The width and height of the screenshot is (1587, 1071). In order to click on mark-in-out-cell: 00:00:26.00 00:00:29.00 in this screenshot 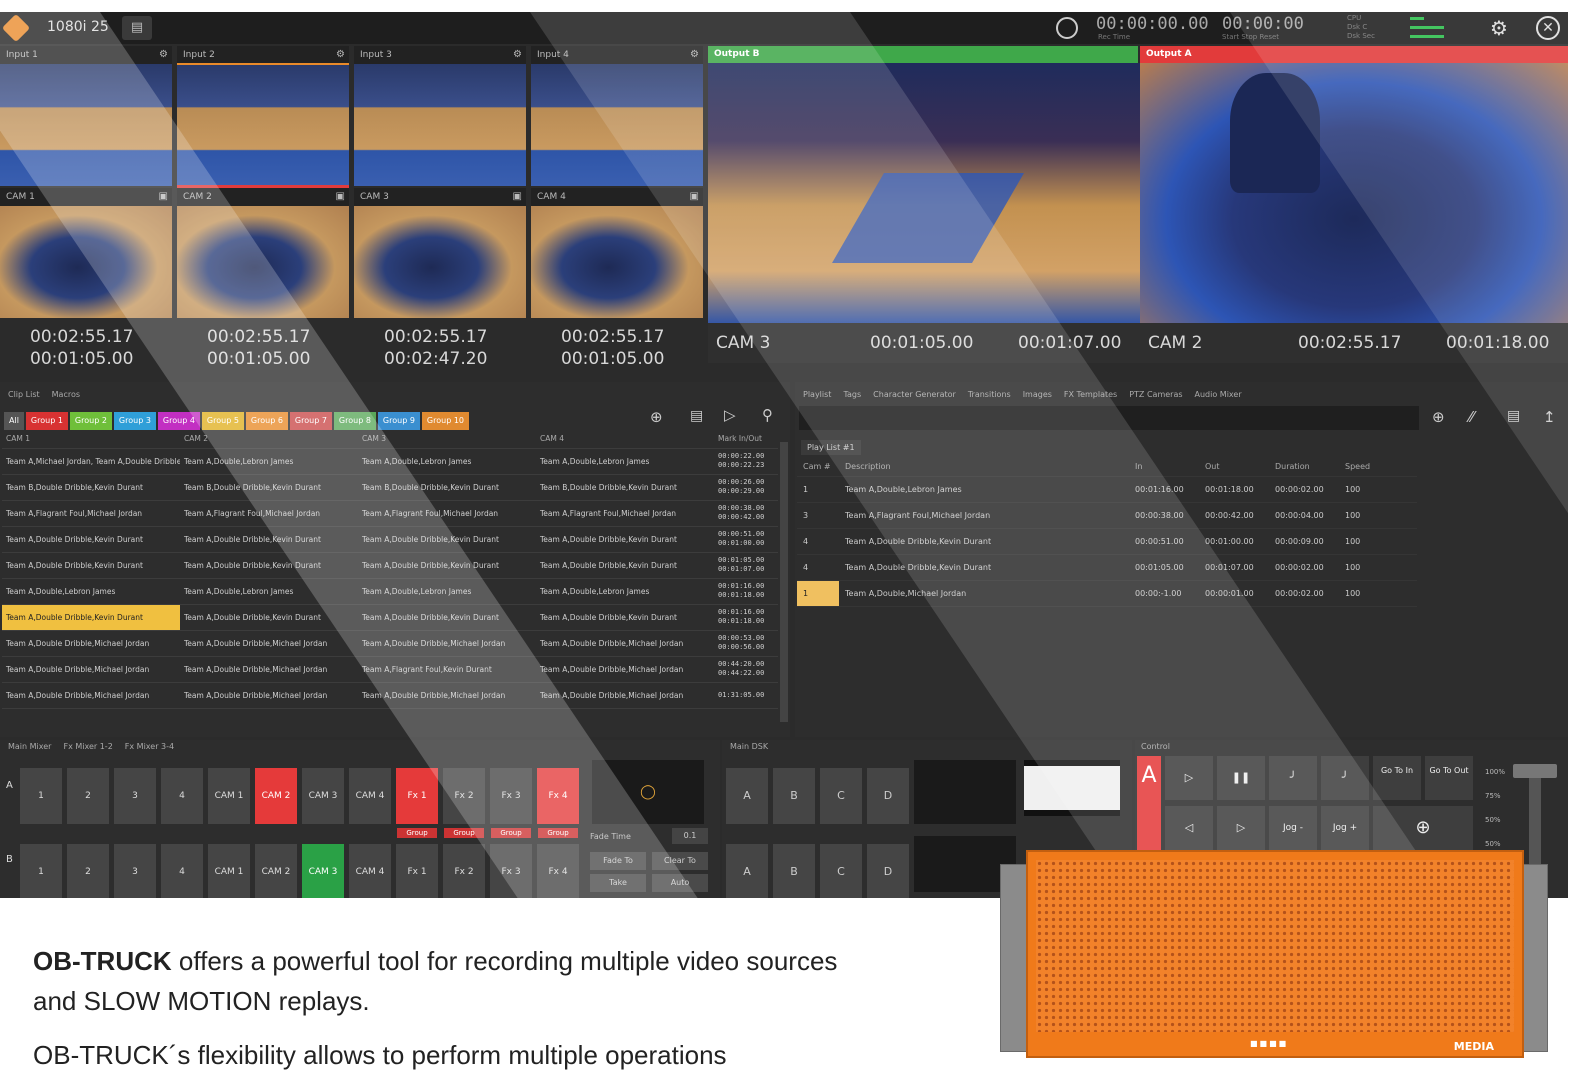, I will do `click(746, 487)`.